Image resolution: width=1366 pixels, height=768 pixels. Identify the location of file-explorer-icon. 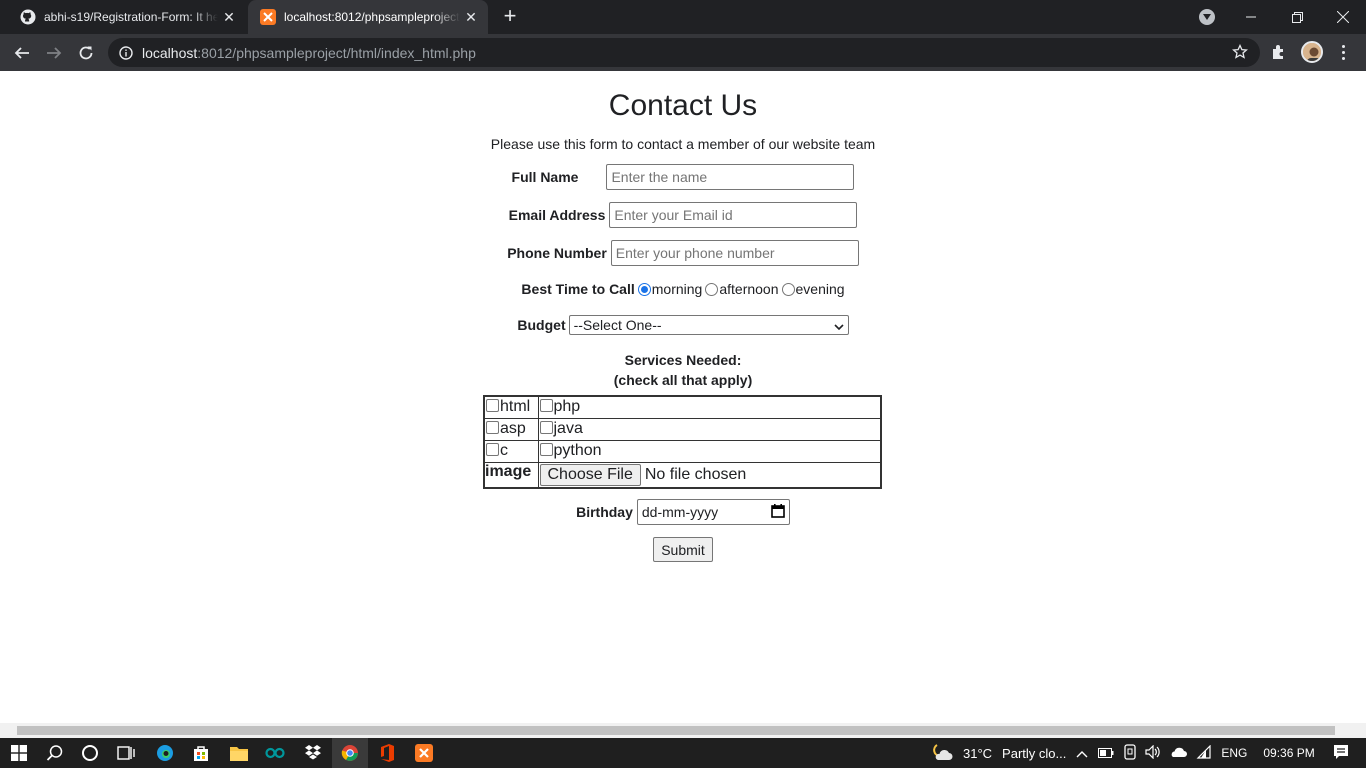
(239, 753).